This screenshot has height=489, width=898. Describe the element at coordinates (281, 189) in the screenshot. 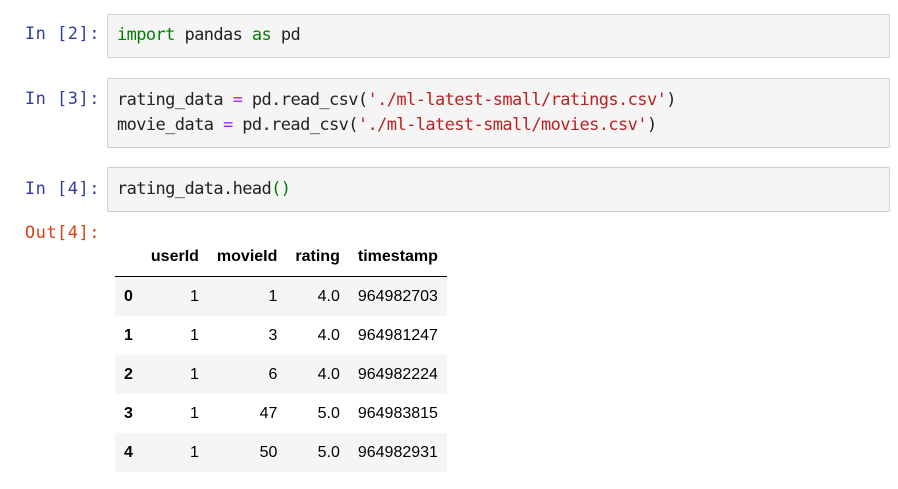

I see `parentheses: ()` at that location.